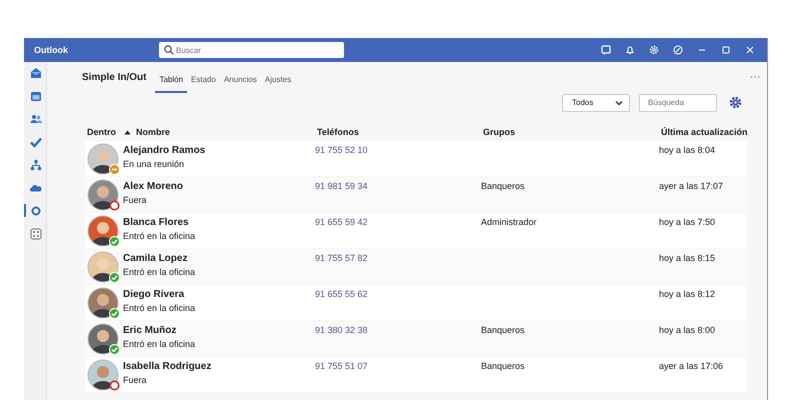  What do you see at coordinates (341, 339) in the screenshot?
I see `phone-link: 91 380 32 38` at bounding box center [341, 339].